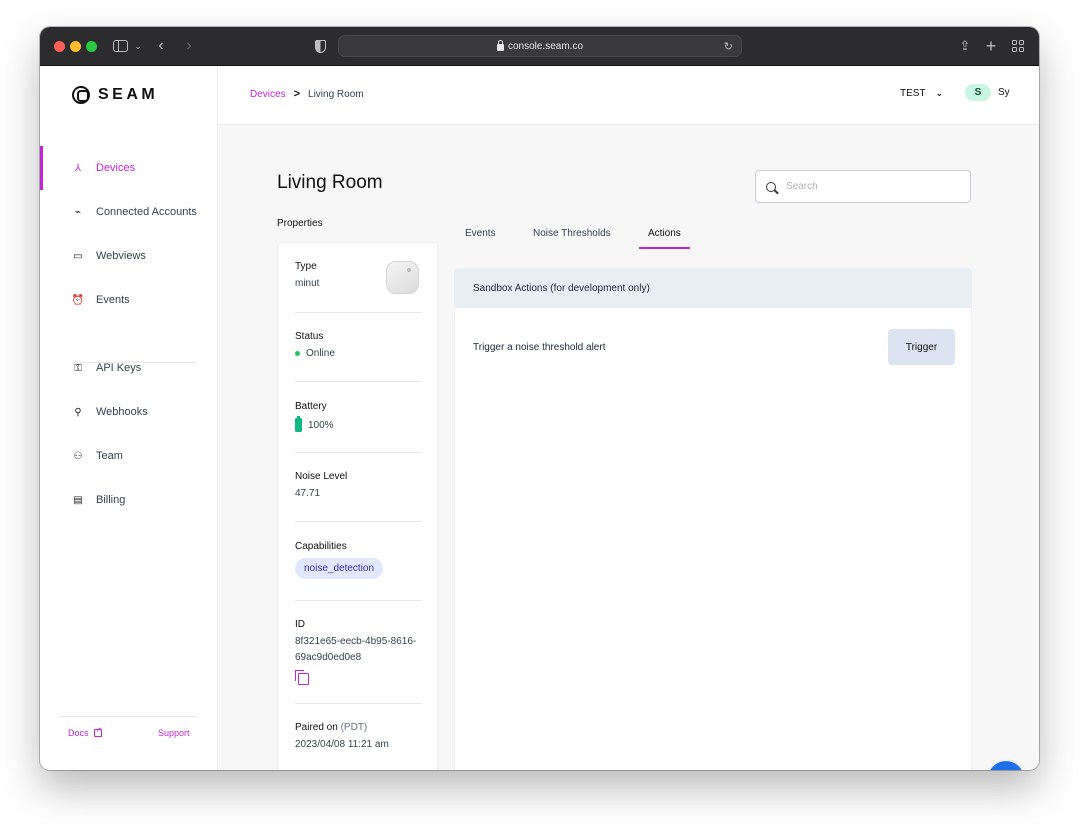  Describe the element at coordinates (120, 46) in the screenshot. I see `sidebar-toggle-icon` at that location.